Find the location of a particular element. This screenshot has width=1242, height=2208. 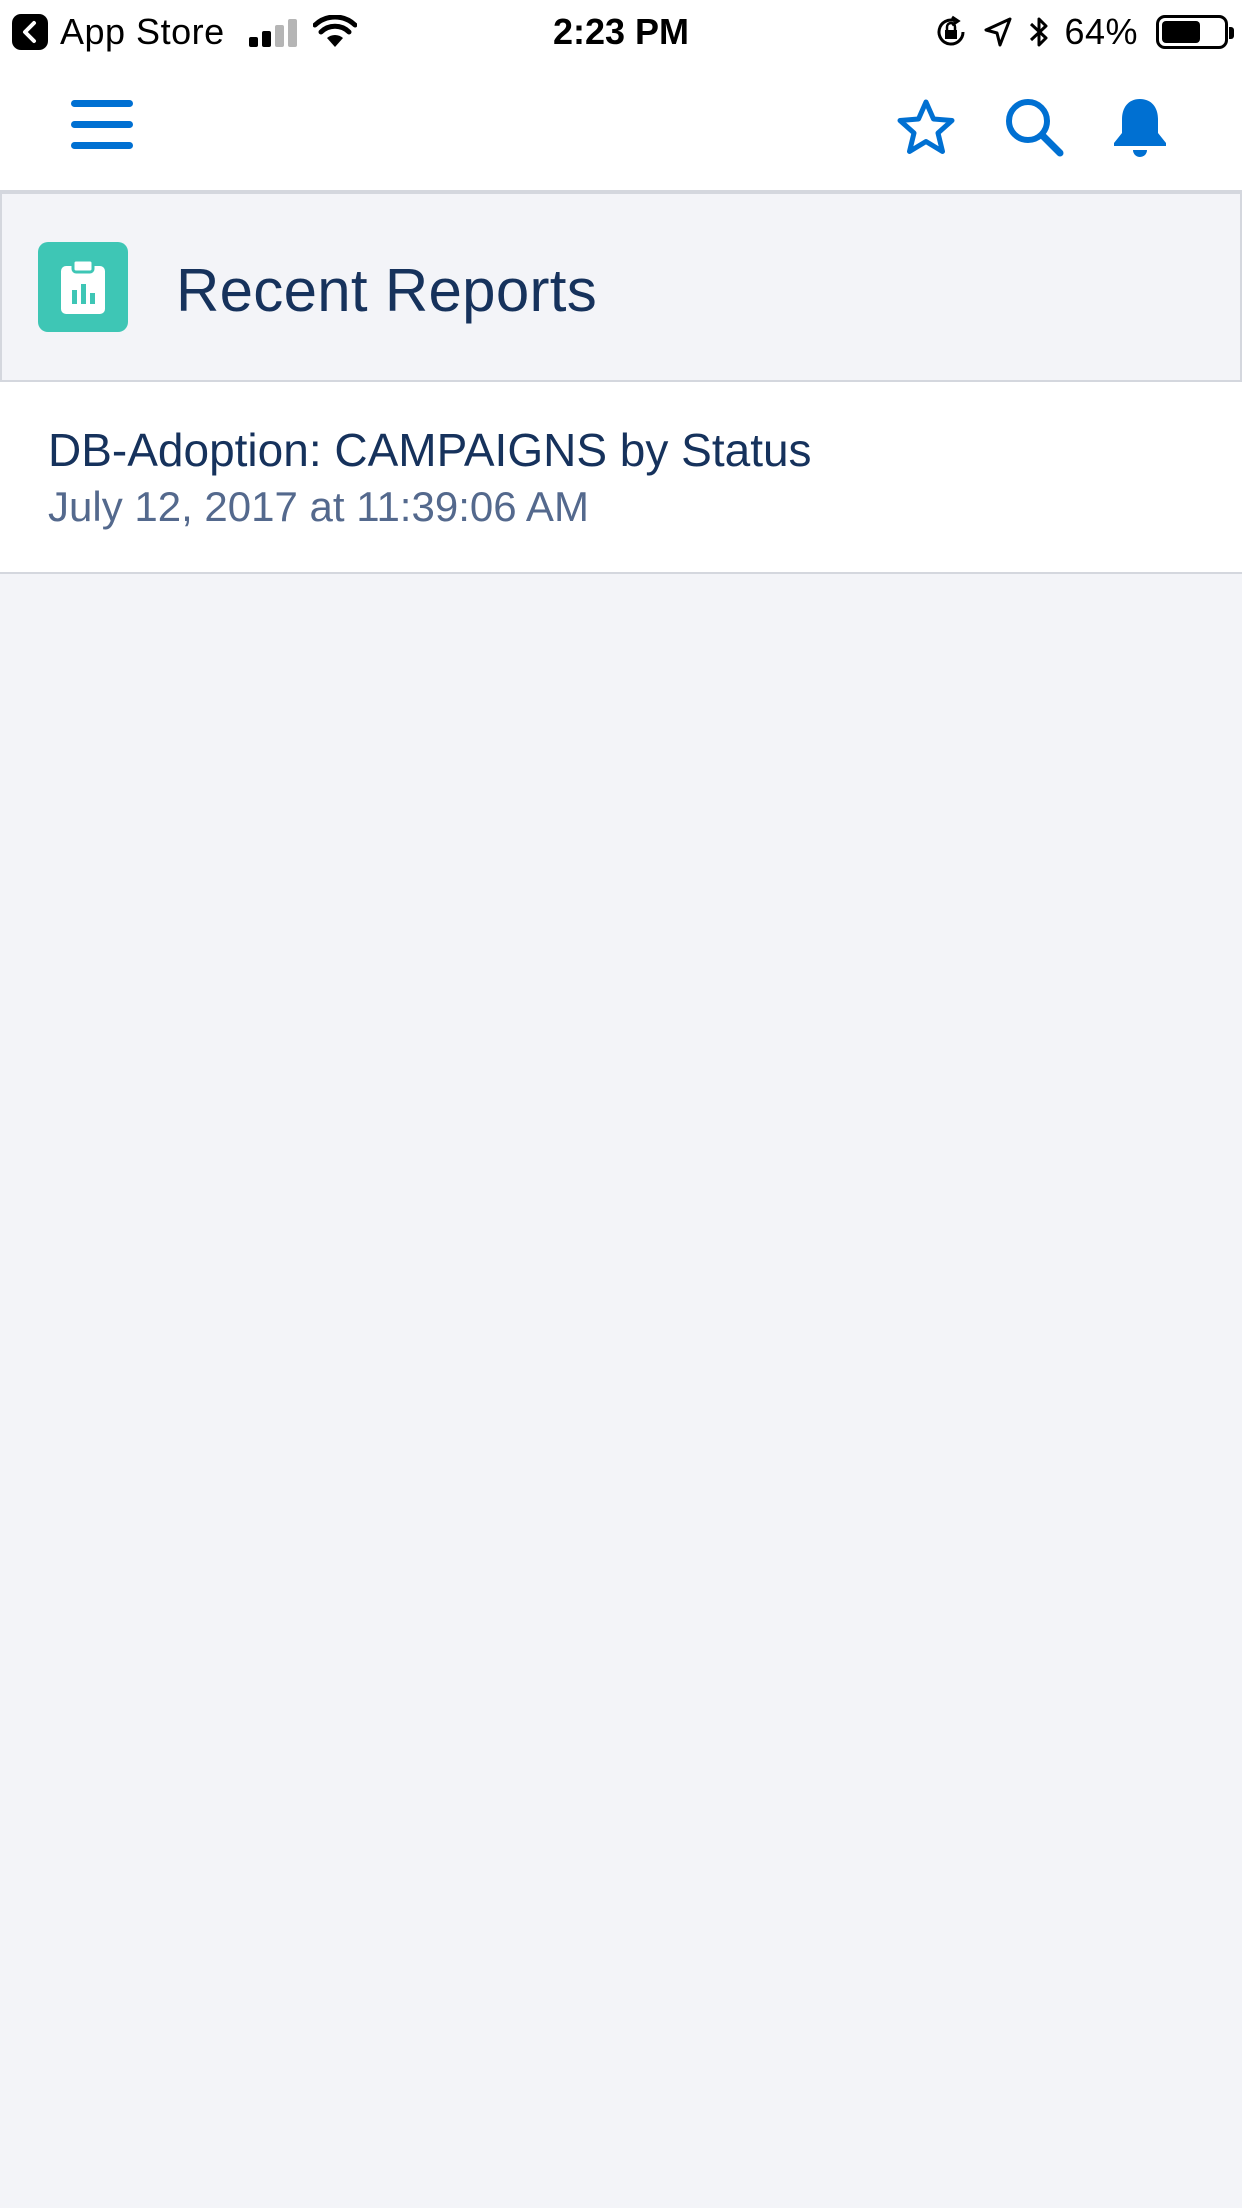

menu-icon is located at coordinates (102, 124).